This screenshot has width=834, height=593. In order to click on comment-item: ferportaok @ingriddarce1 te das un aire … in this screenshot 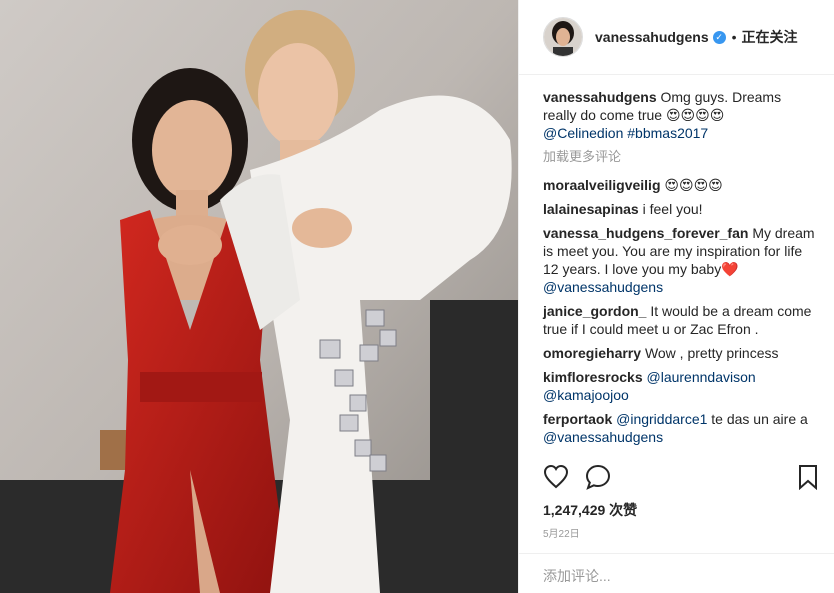, I will do `click(680, 428)`.